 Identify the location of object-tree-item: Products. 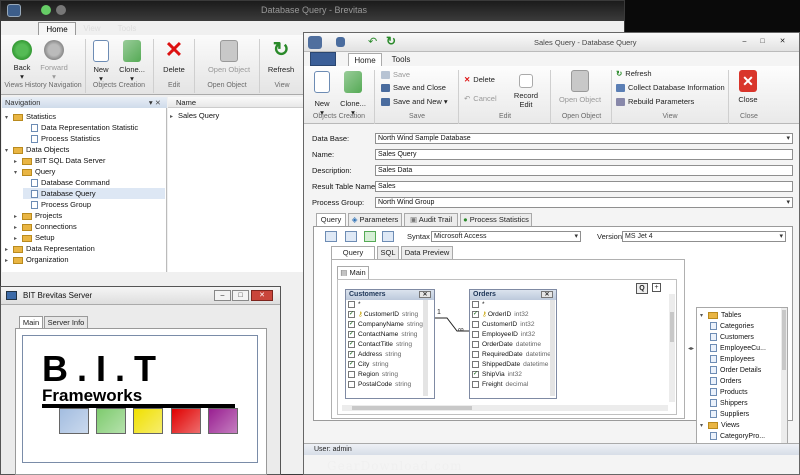
(729, 392).